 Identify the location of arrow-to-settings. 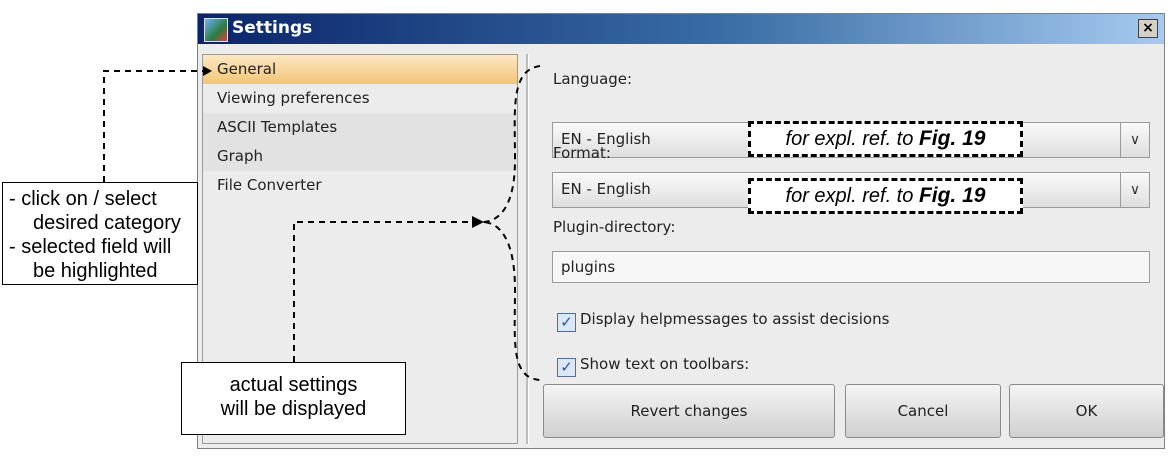
(381, 291).